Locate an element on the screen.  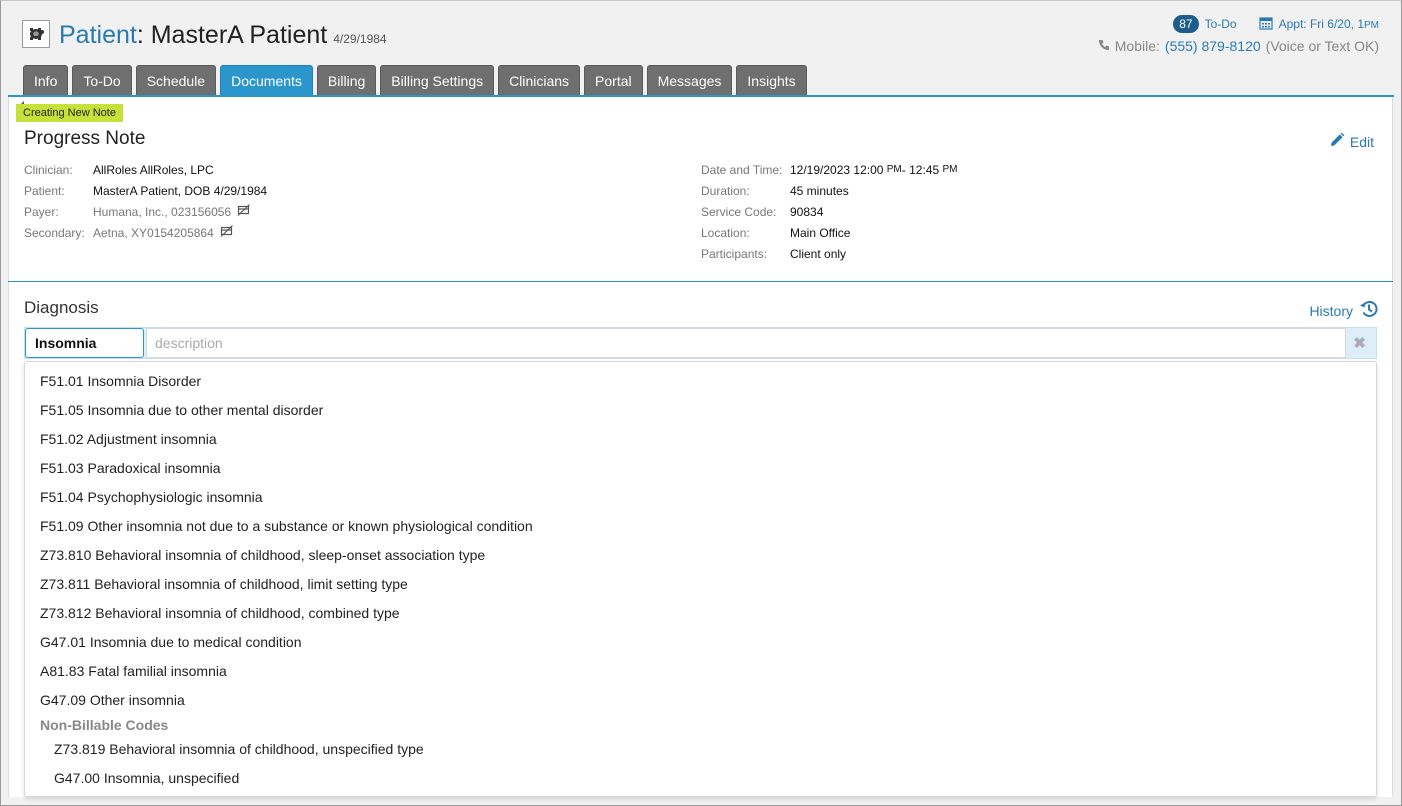
payer-row: Payer: Humana, Inc., 023156056 is located at coordinates (145, 211).